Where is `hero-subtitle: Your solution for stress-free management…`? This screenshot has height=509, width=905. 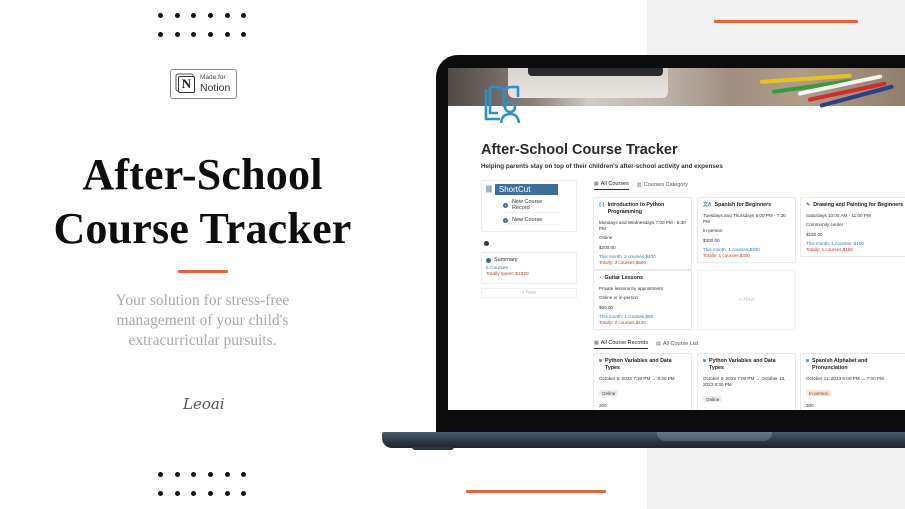
hero-subtitle: Your solution for stress-free management… is located at coordinates (202, 320).